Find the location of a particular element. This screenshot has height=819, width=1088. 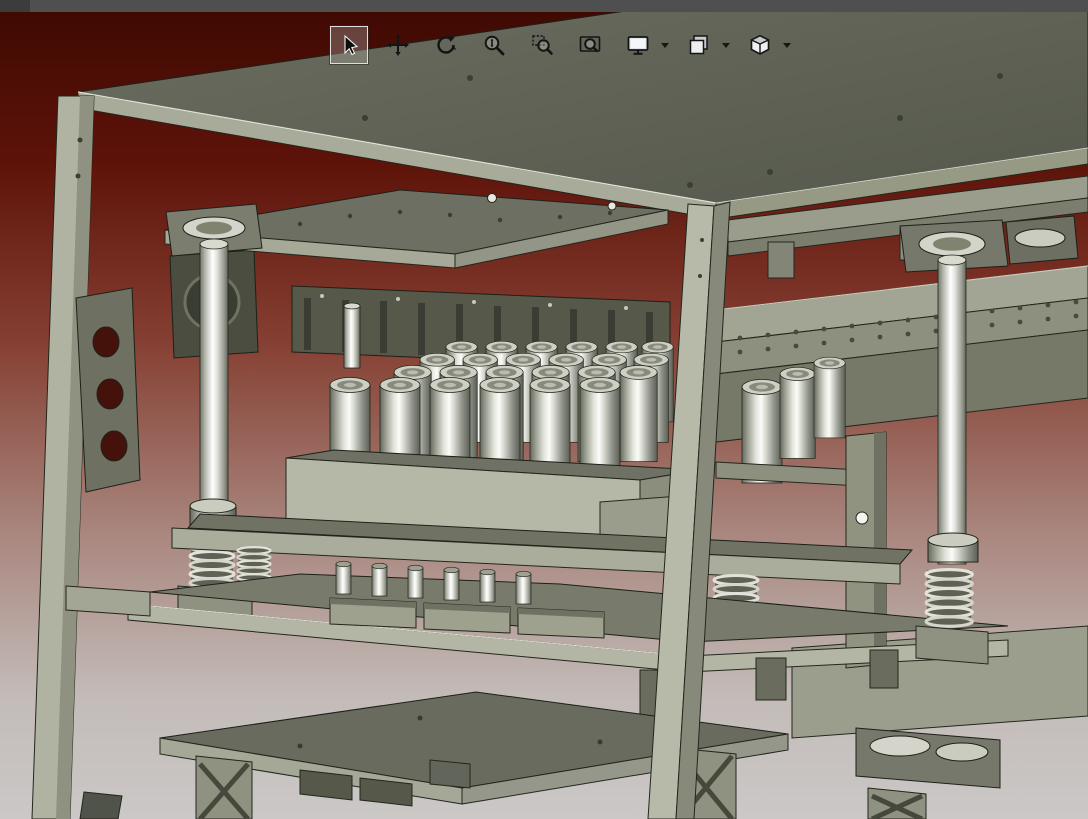

rotate-orbit-icon is located at coordinates (446, 44).